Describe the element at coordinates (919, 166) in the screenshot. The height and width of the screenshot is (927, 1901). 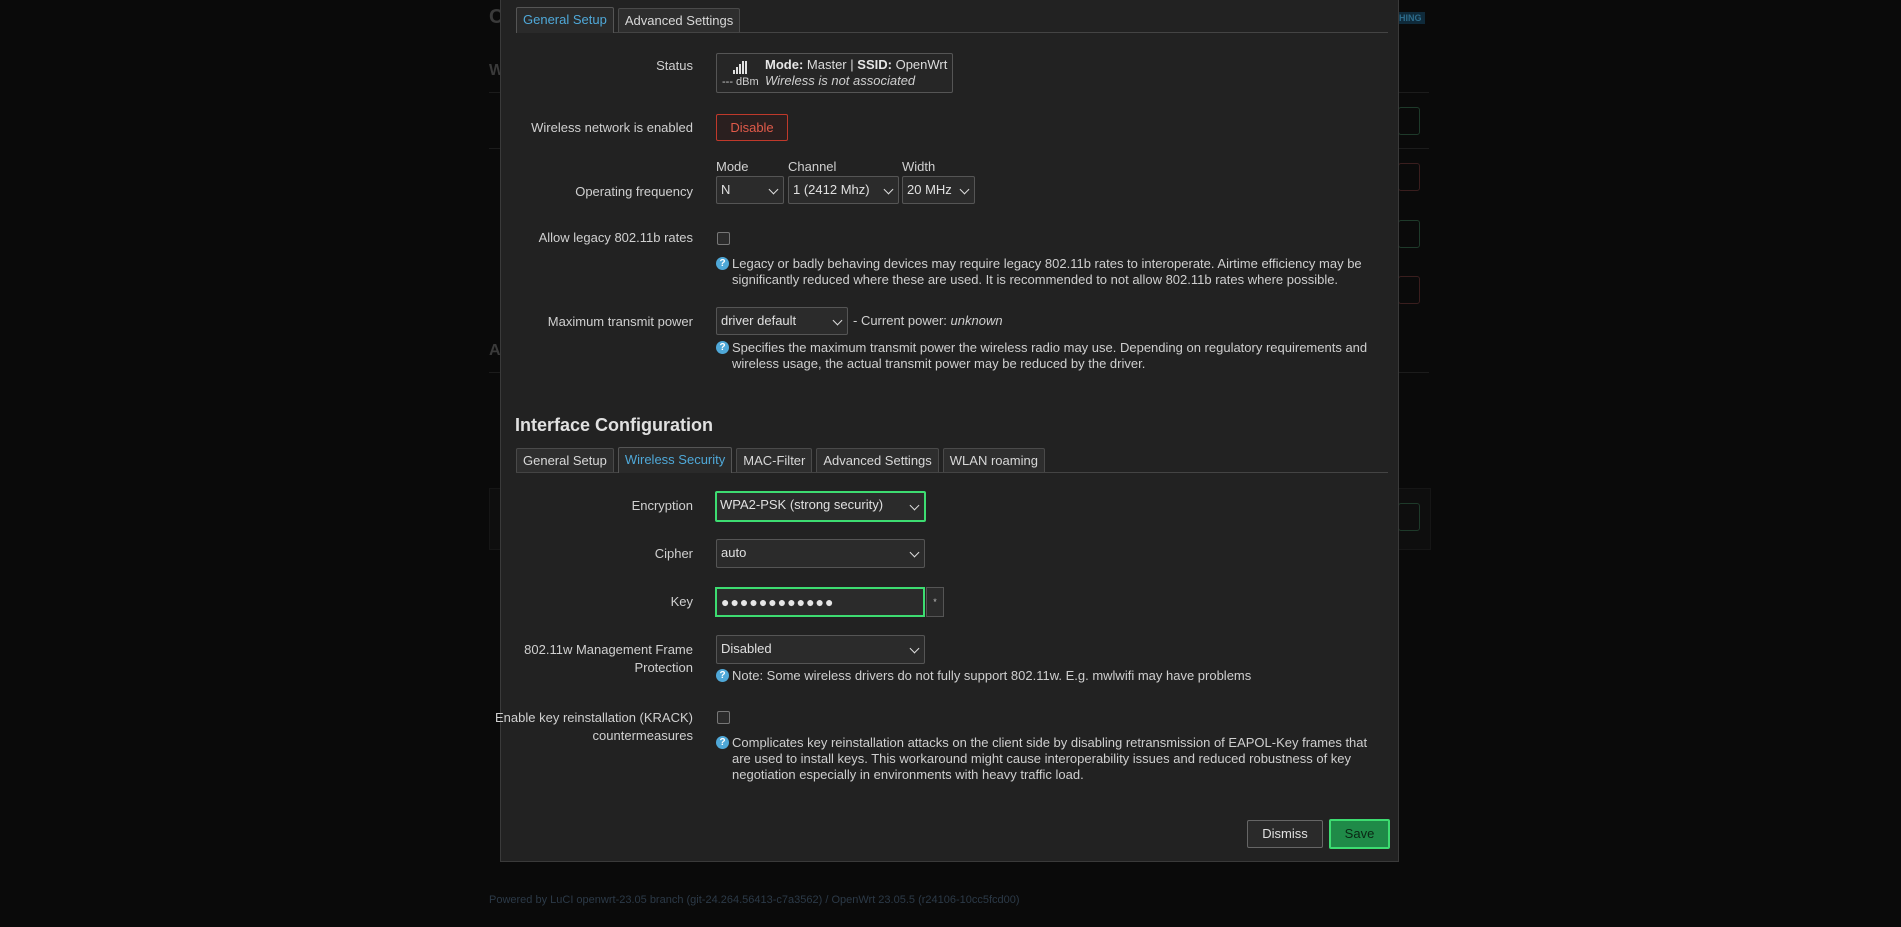
I see `width-sublabel: Width` at that location.